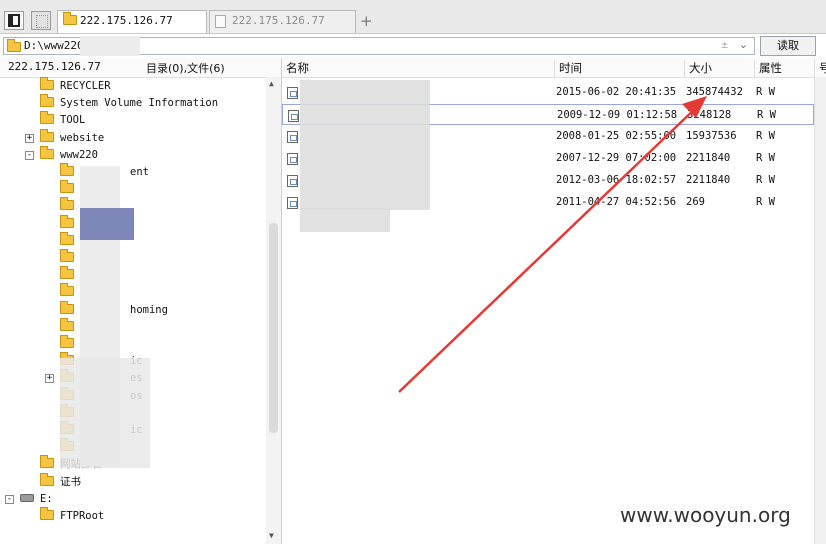  Describe the element at coordinates (140, 68) in the screenshot. I see `tree-header: 222.175.126.77 目录(0),文件(6)` at that location.